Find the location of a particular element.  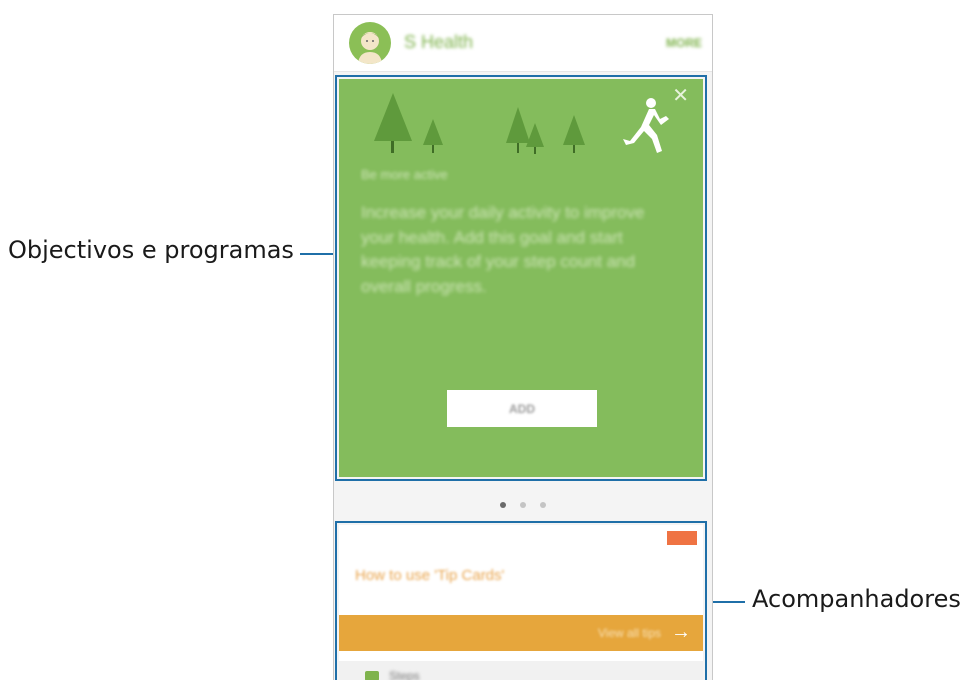

tracker-item-steps: Steps is located at coordinates (521, 670).